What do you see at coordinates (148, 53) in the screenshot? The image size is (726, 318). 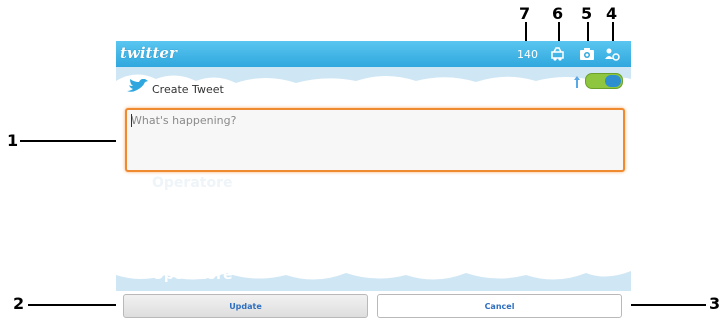 I see `twitter-logo: twitter` at bounding box center [148, 53].